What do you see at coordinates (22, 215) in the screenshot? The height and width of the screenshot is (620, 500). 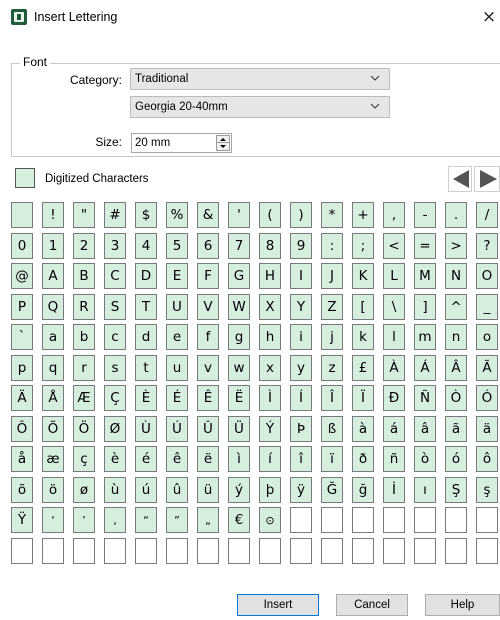 I see `character-cell` at bounding box center [22, 215].